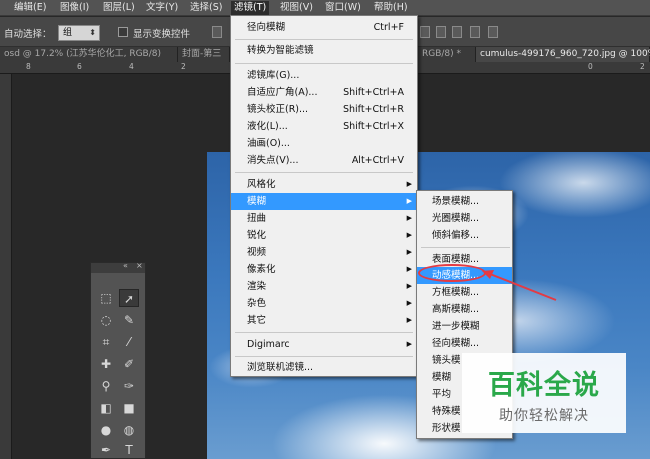 This screenshot has width=650, height=459. What do you see at coordinates (343, 8) in the screenshot?
I see `menu-window: 窗口(W)` at bounding box center [343, 8].